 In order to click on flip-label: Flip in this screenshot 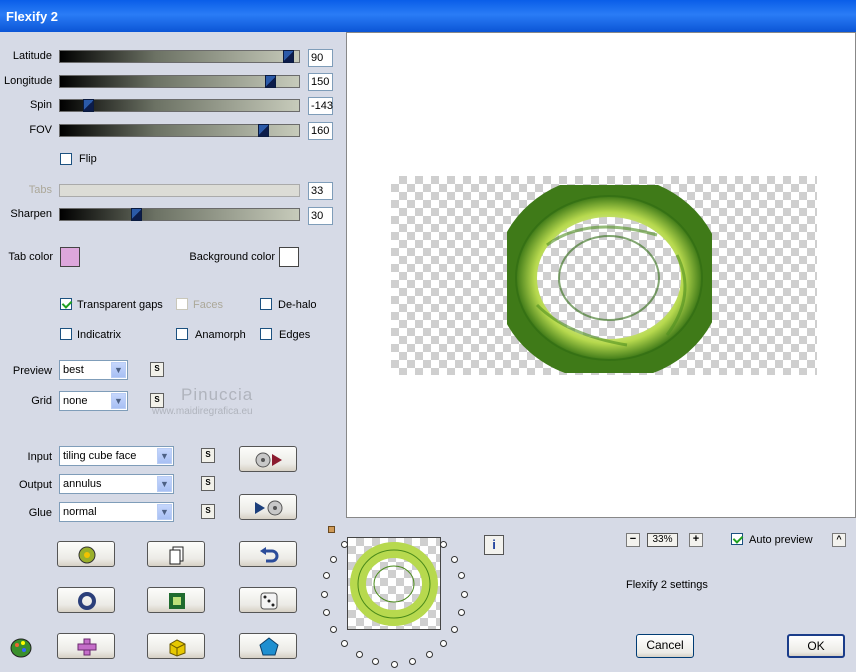, I will do `click(88, 159)`.